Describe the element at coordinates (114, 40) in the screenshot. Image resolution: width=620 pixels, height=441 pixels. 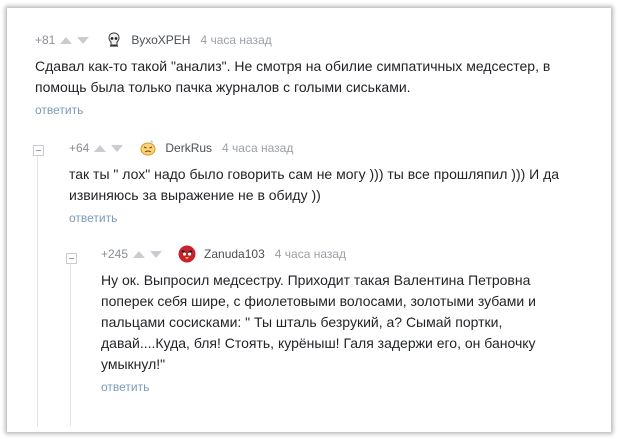
I see `skull-icon` at that location.